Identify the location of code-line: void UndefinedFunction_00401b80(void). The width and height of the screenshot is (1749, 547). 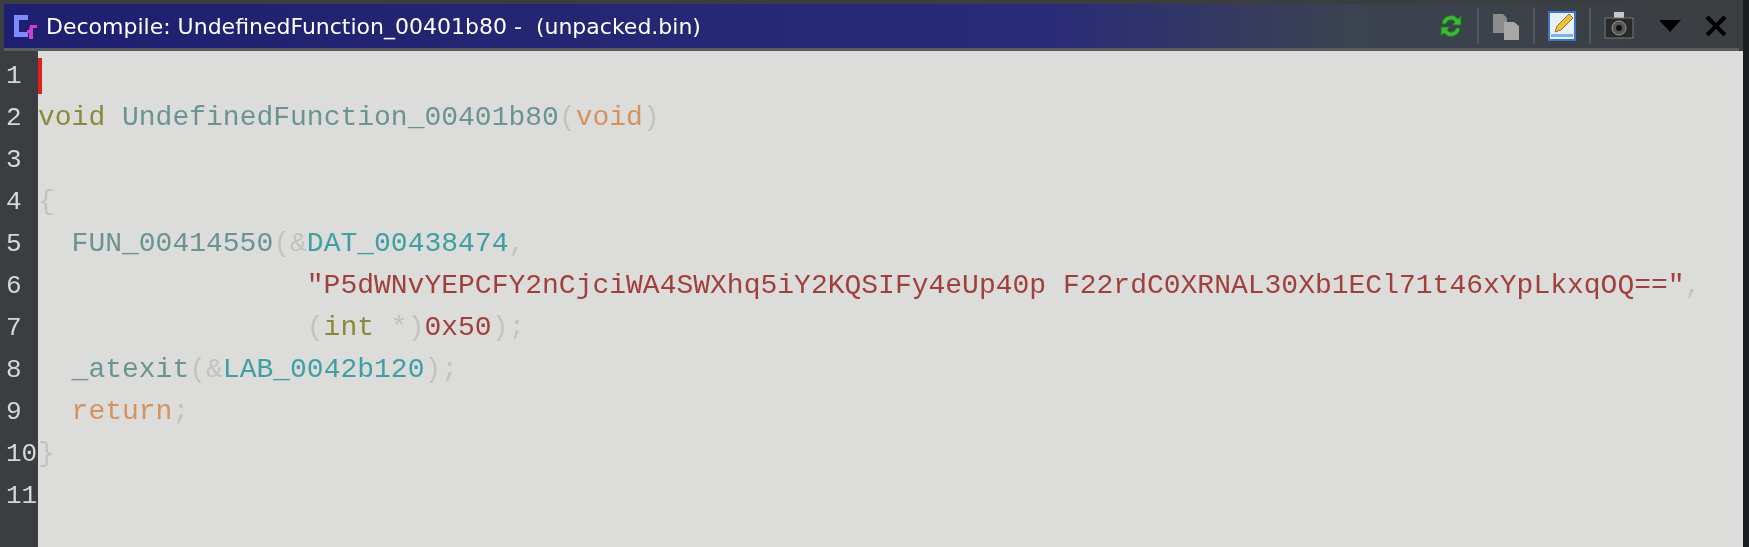
(349, 118).